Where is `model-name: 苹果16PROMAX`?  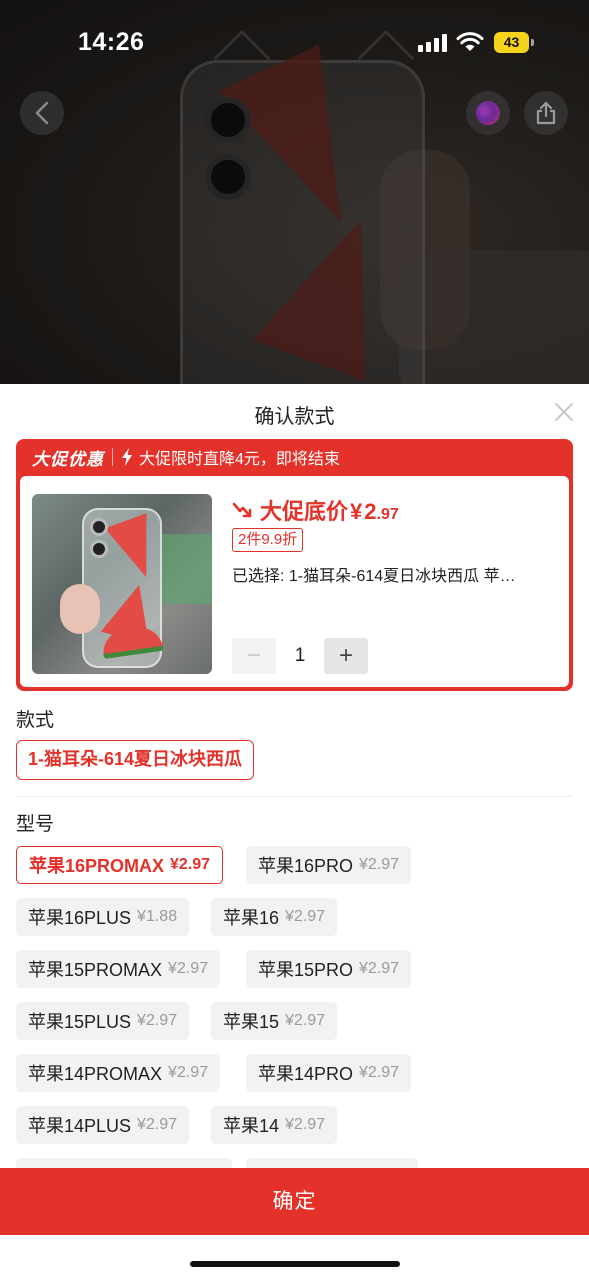 model-name: 苹果16PROMAX is located at coordinates (97, 866).